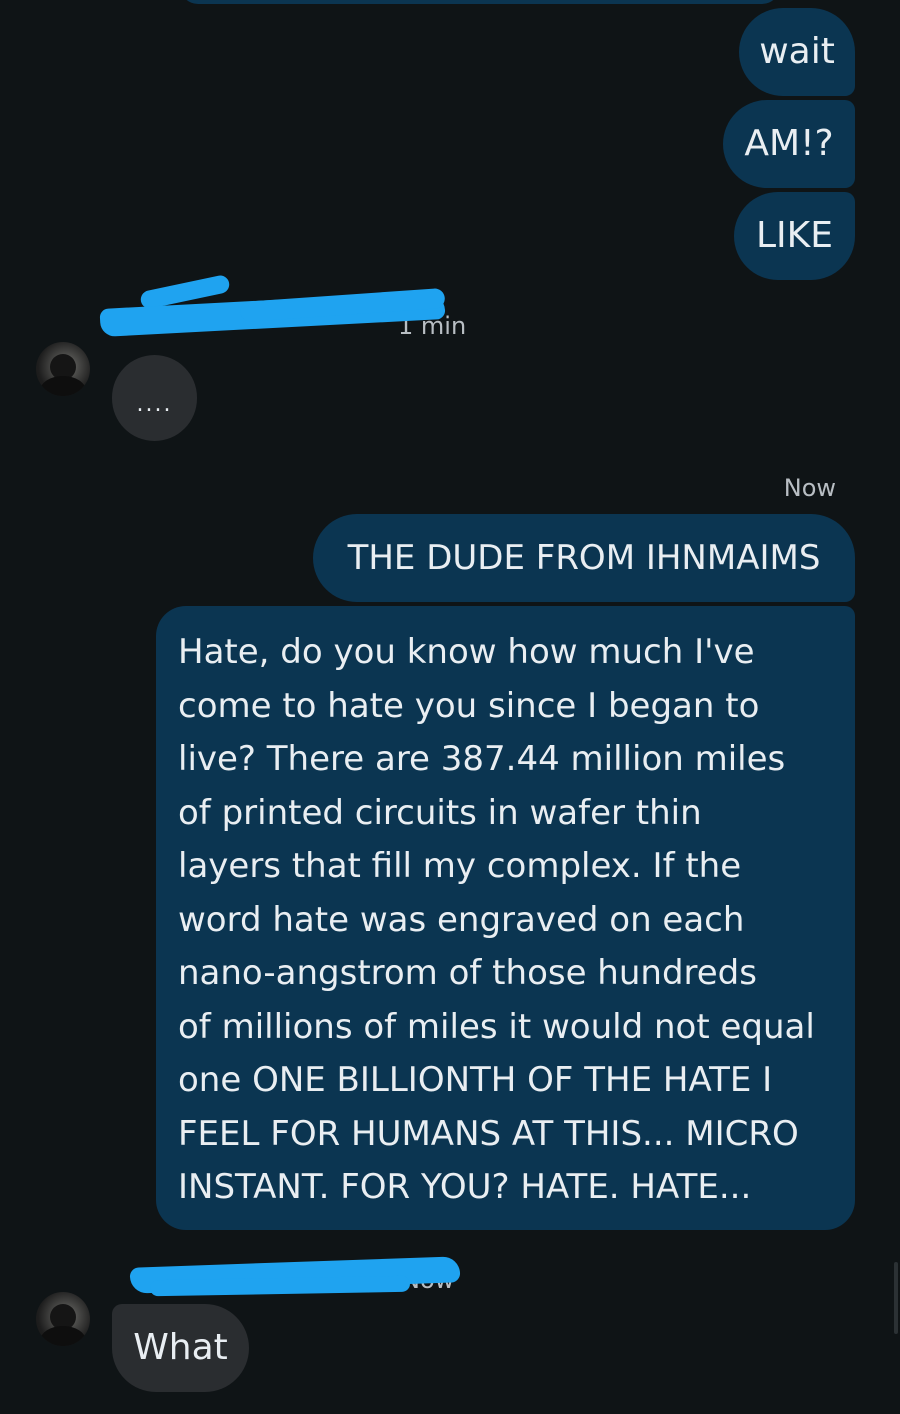 This screenshot has width=900, height=1414. Describe the element at coordinates (496, 1026) in the screenshot. I see `message-line: of millions of miles it would not equal` at that location.